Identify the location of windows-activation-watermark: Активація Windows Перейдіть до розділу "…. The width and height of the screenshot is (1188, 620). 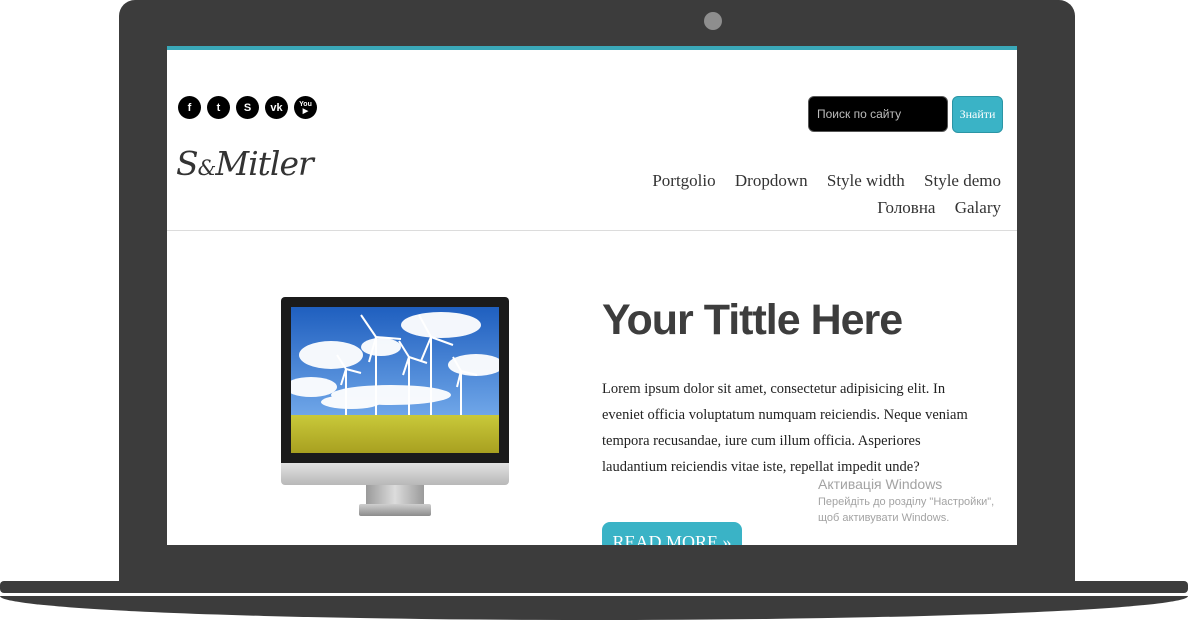
(913, 501).